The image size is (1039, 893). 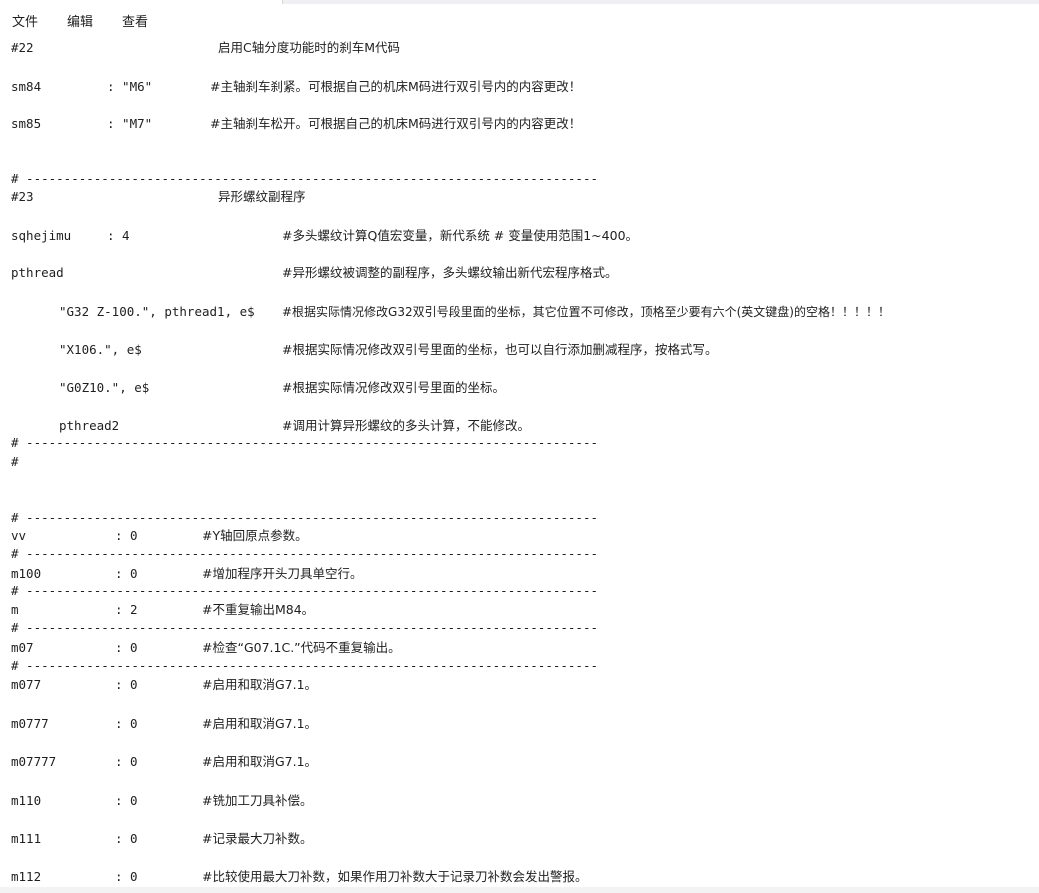 What do you see at coordinates (22, 196) in the screenshot?
I see `line-key: #23` at bounding box center [22, 196].